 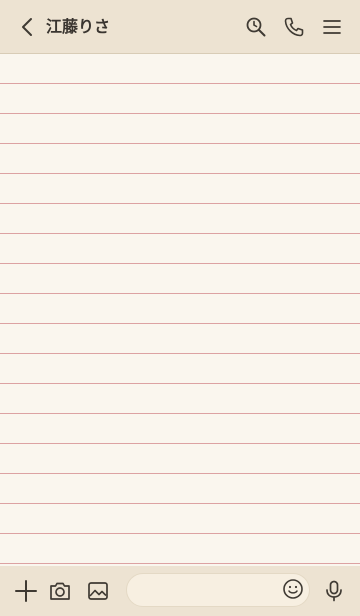 I want to click on search-clock-icon, so click(x=256, y=27).